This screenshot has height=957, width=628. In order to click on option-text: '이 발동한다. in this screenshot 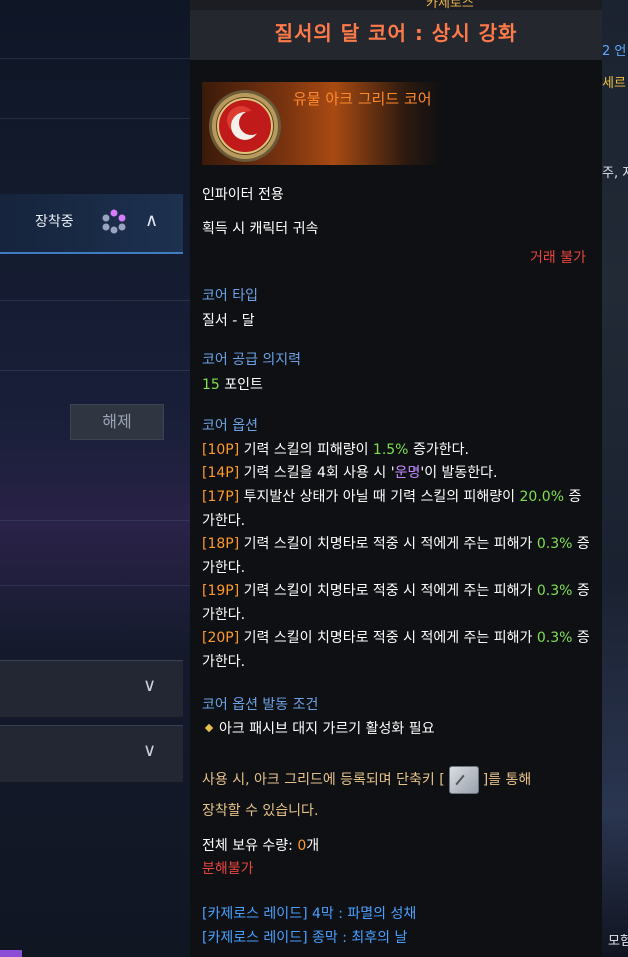, I will do `click(459, 473)`.